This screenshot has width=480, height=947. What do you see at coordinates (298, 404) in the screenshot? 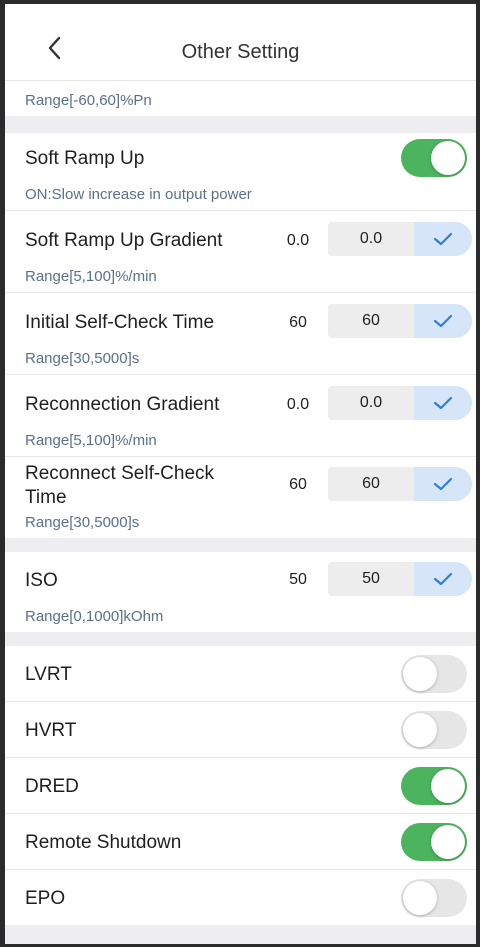
I see `reconnection-gradient-current: 0.0` at bounding box center [298, 404].